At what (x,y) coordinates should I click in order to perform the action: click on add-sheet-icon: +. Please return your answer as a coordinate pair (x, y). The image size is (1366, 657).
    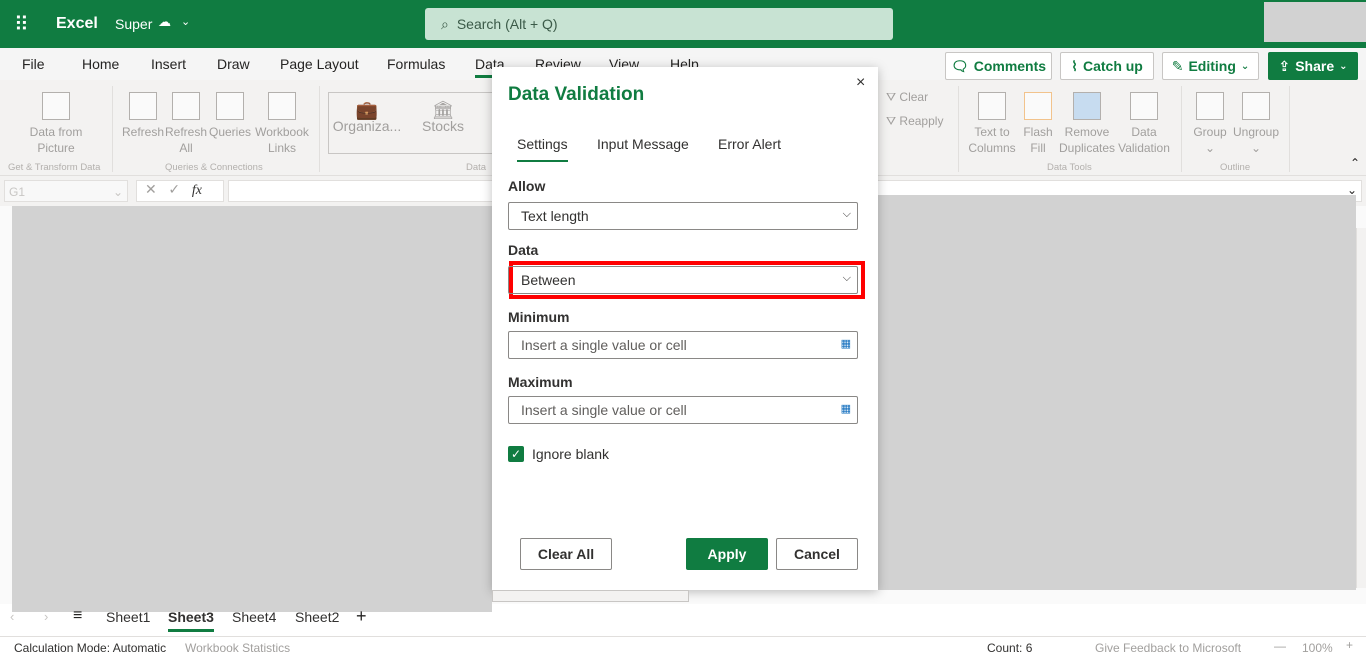
    Looking at the image, I should click on (361, 616).